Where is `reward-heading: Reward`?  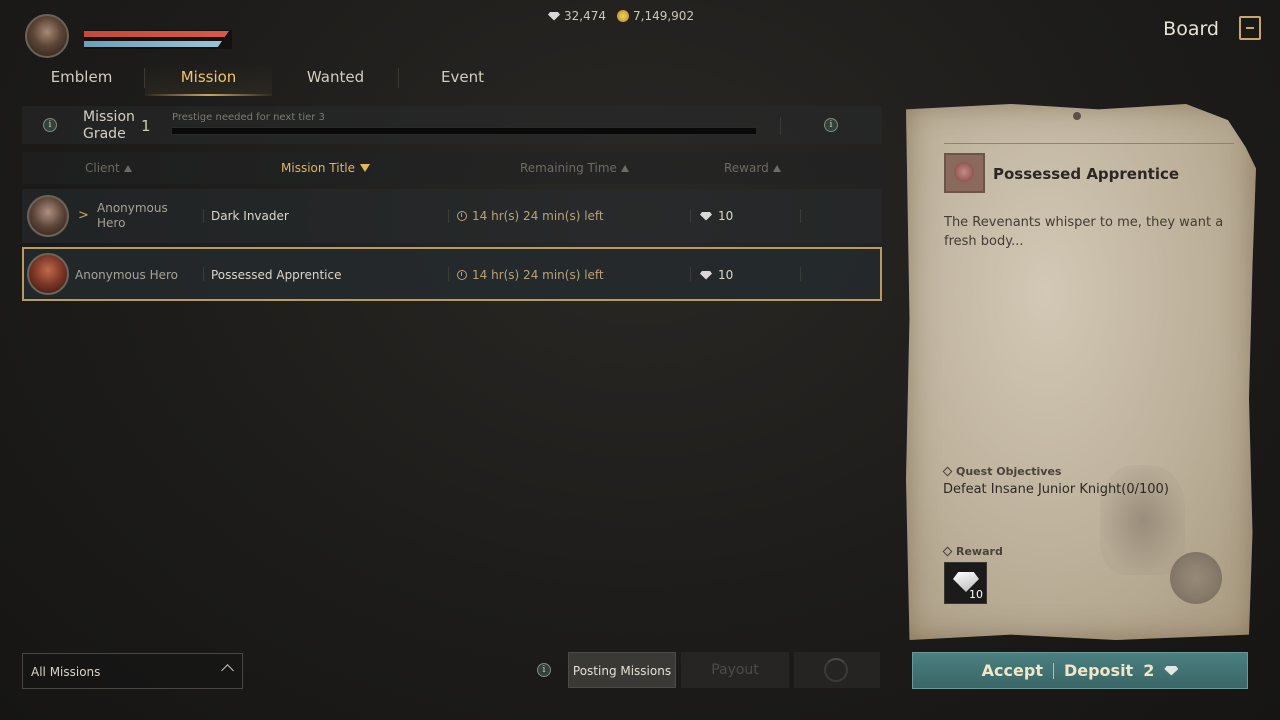
reward-heading: Reward is located at coordinates (972, 551).